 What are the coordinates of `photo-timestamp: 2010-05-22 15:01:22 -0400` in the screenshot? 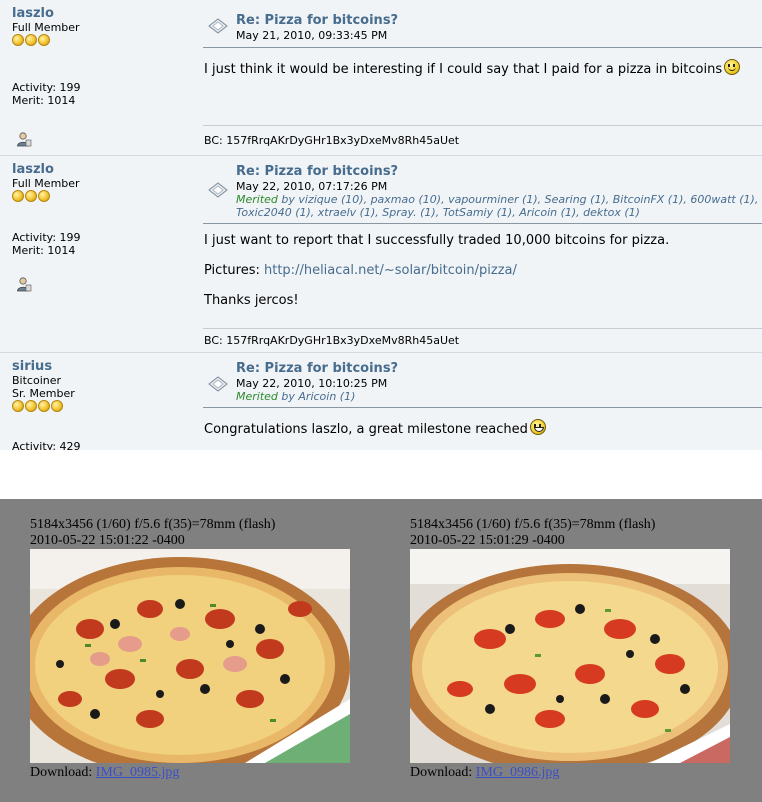 It's located at (107, 540).